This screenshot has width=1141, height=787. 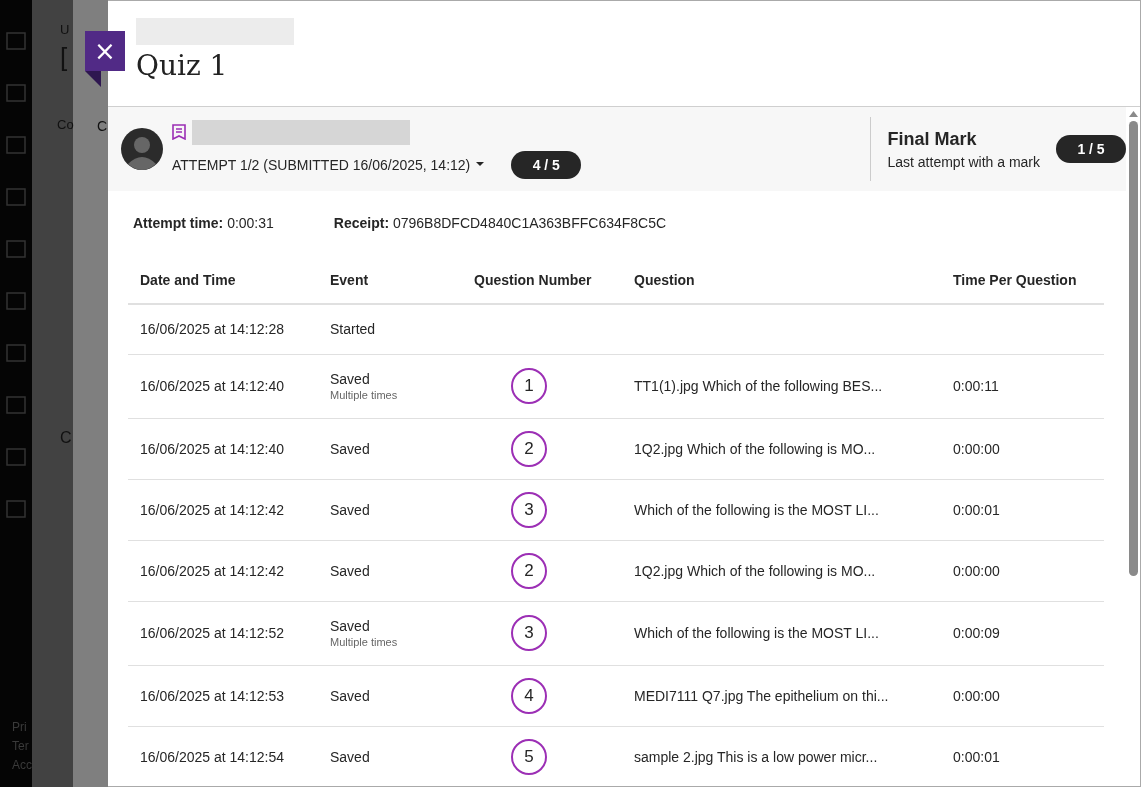 What do you see at coordinates (529, 756) in the screenshot?
I see `question-number: 5` at bounding box center [529, 756].